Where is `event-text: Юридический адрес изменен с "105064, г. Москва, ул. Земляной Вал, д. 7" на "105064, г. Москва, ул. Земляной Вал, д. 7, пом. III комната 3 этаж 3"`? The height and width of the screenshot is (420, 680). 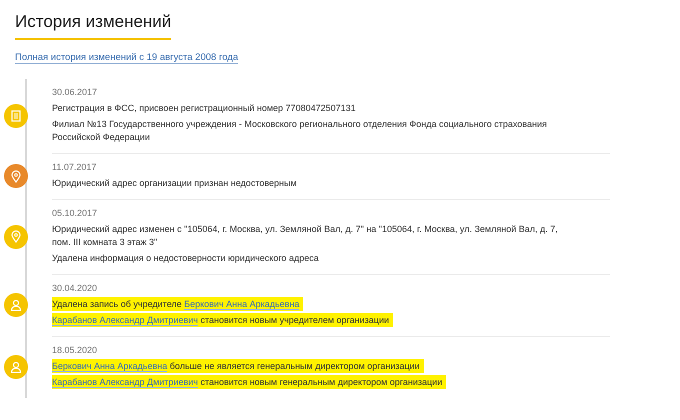
event-text: Юридический адрес изменен с "105064, г. Москва, ул. Земляной Вал, д. 7" на "105064, г. Москва, ул. Земляной Вал, д. 7, пом. III комната 3 этаж 3" is located at coordinates (305, 235).